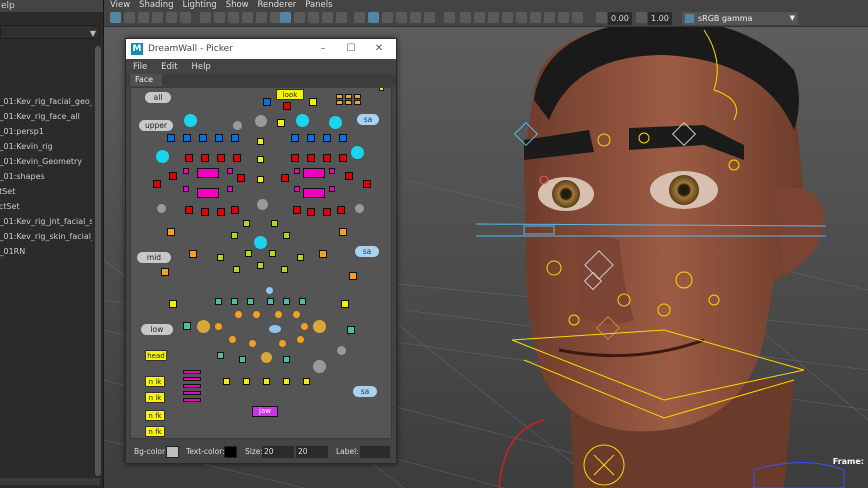 Image resolution: width=868 pixels, height=488 pixels. I want to click on look-control-center, so click(287, 106).